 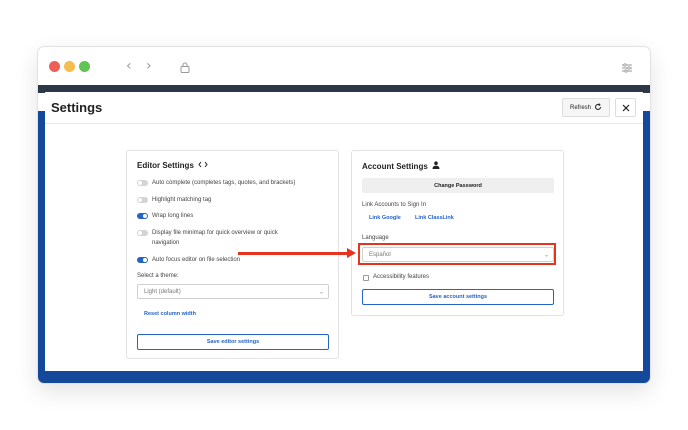 I want to click on reset-column-width-link: Reset column width, so click(x=170, y=314).